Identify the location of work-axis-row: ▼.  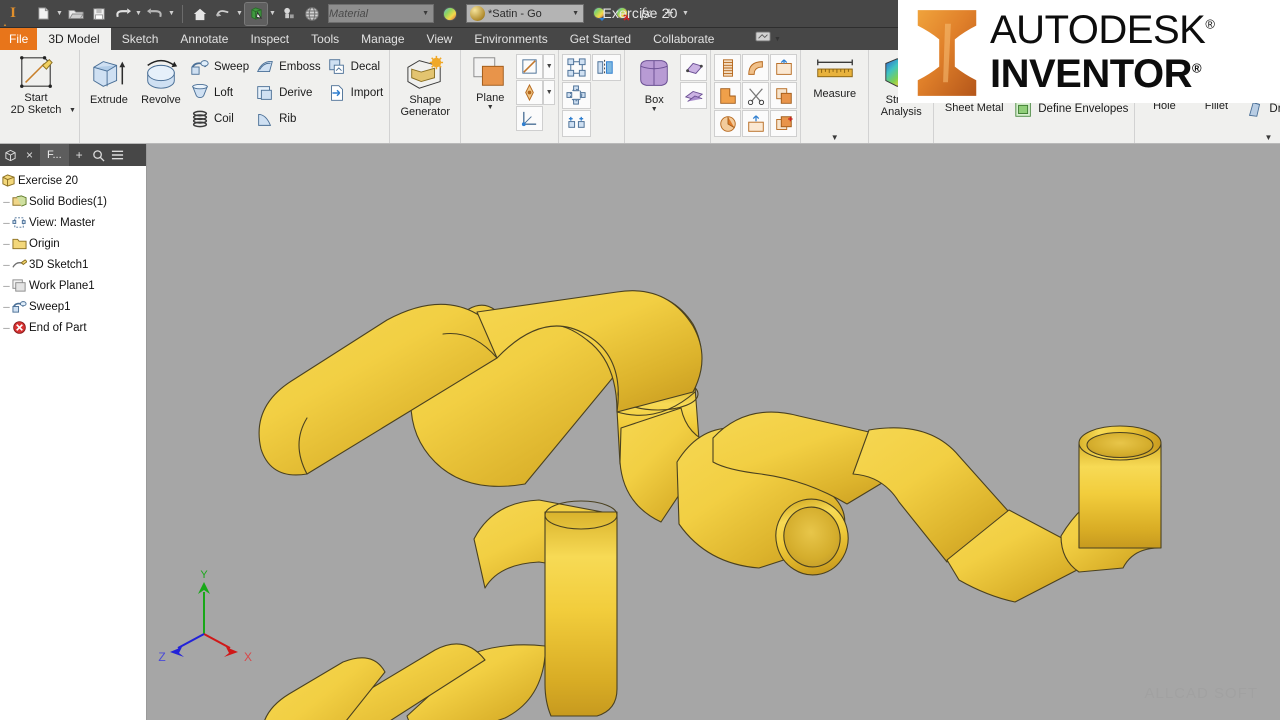
(536, 66).